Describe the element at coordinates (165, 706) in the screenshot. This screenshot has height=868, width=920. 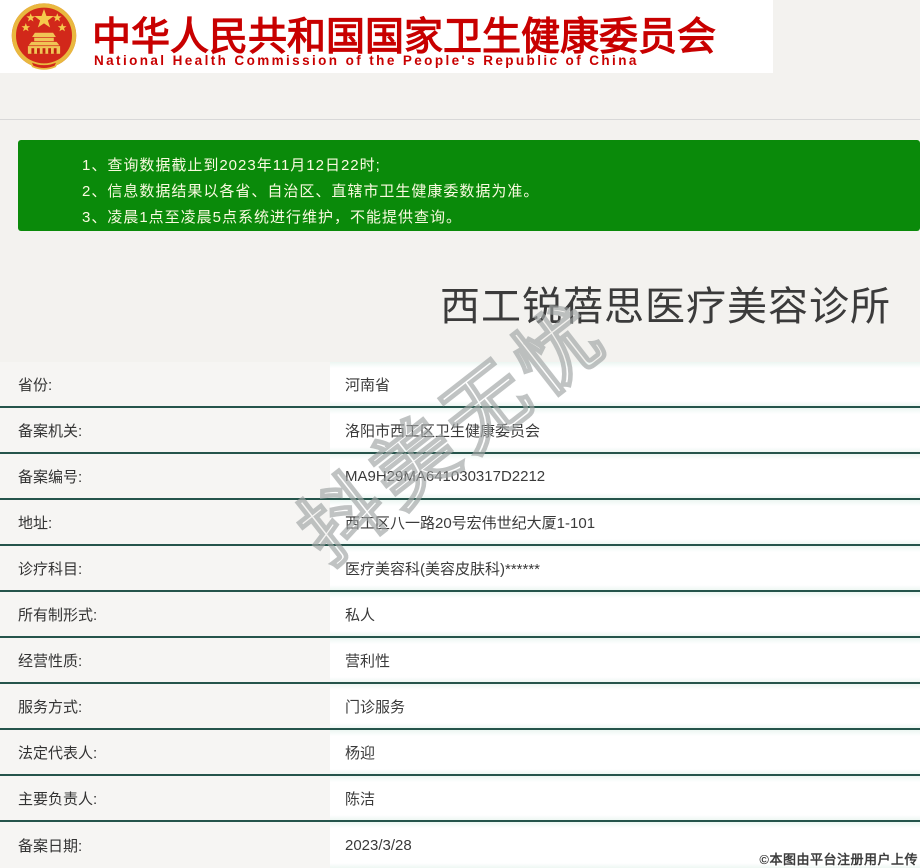
I see `field-label: 服务方式:` at that location.